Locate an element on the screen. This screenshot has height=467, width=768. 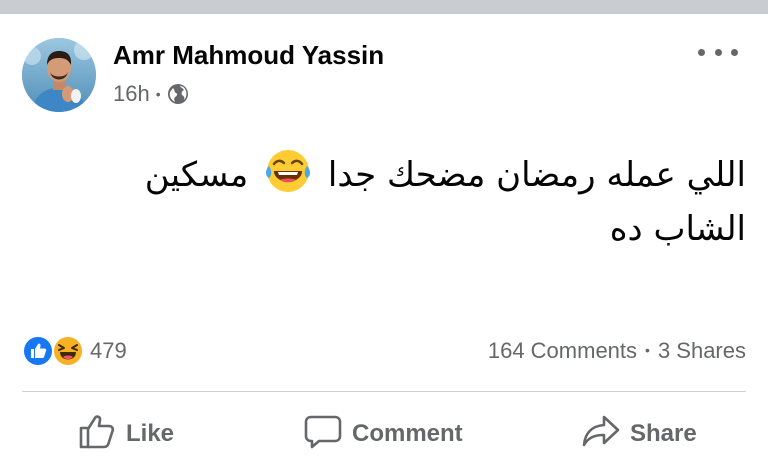
post-meta: 16h • is located at coordinates (151, 94).